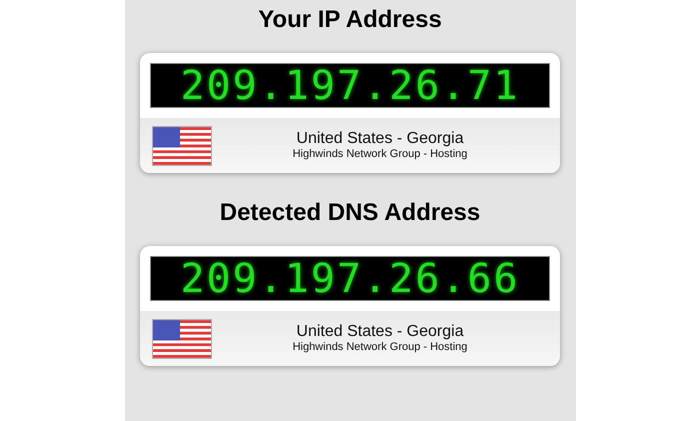 This screenshot has width=700, height=421. Describe the element at coordinates (350, 279) in the screenshot. I see `ip-display: 209.197.26.66` at that location.